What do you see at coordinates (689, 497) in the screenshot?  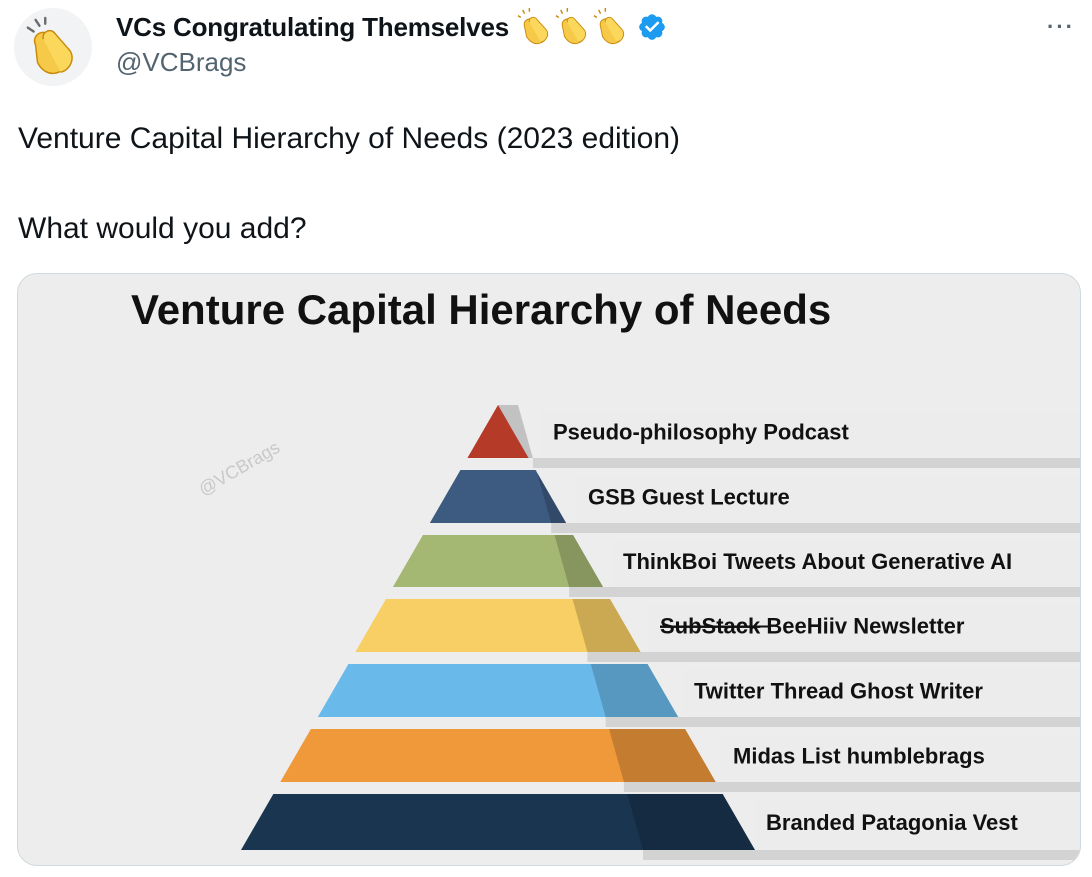 I see `tier-label: GSB Guest Lecture` at bounding box center [689, 497].